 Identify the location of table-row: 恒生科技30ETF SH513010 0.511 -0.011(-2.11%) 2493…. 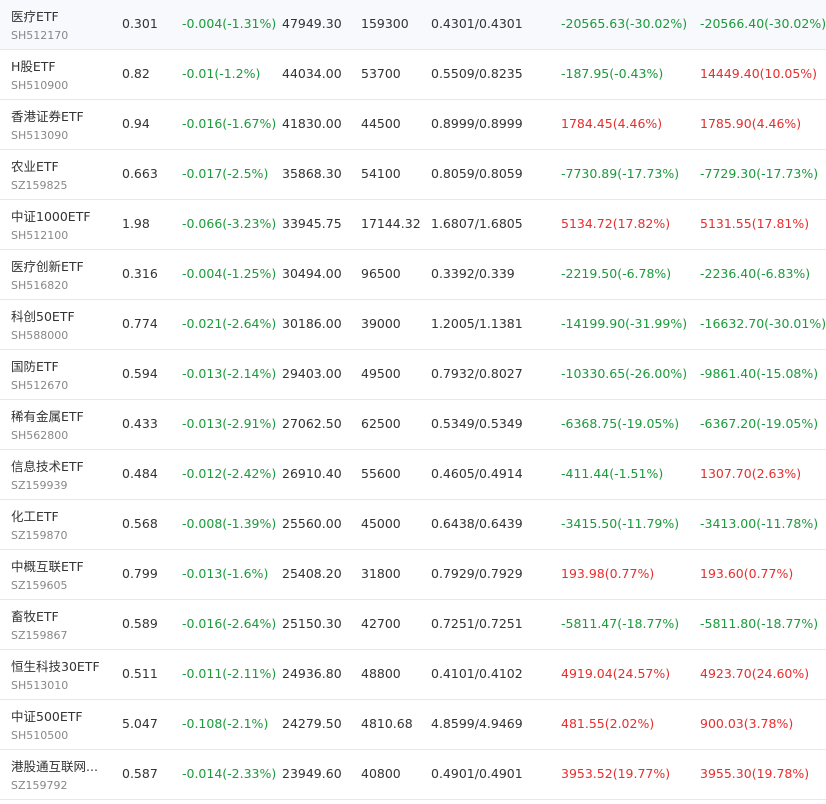
(413, 675).